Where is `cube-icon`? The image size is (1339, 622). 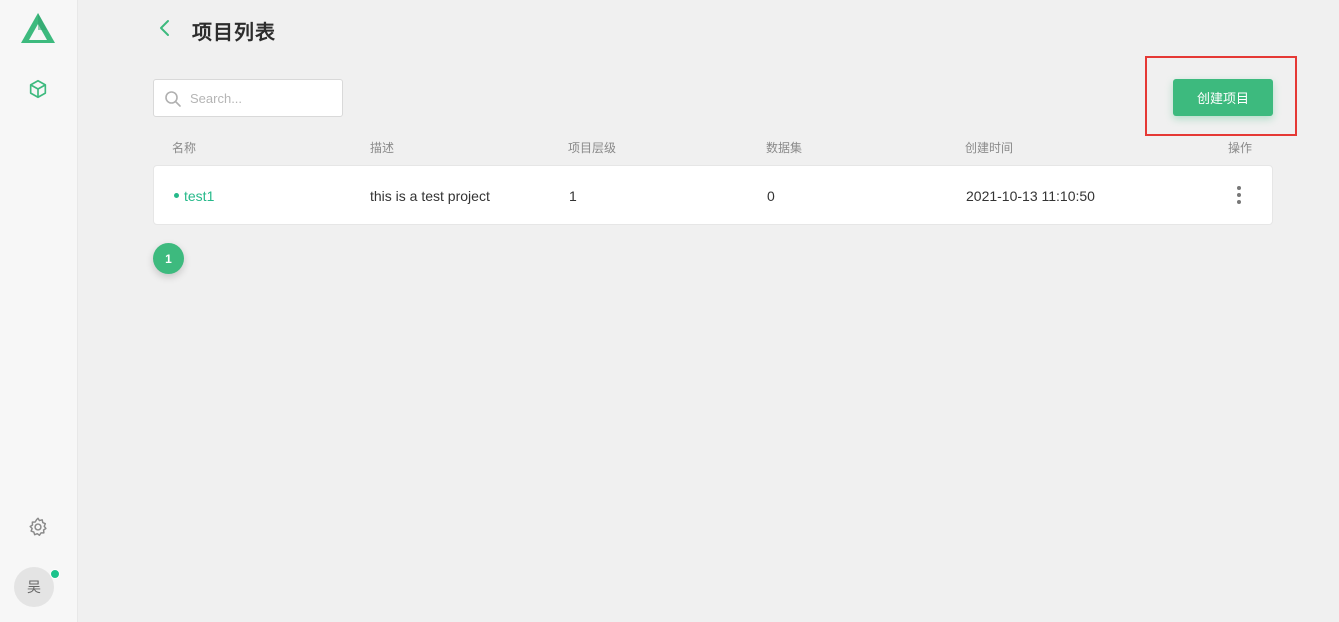 cube-icon is located at coordinates (38, 89).